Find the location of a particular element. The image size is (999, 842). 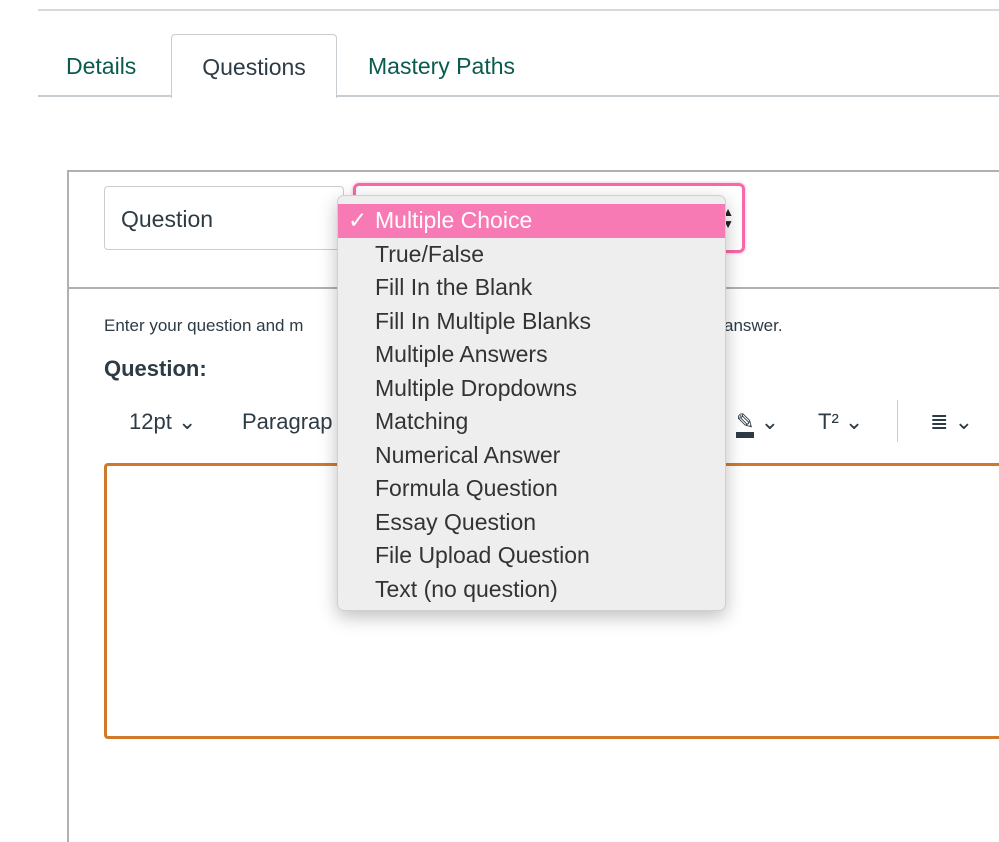

toolbar-separator is located at coordinates (897, 421).